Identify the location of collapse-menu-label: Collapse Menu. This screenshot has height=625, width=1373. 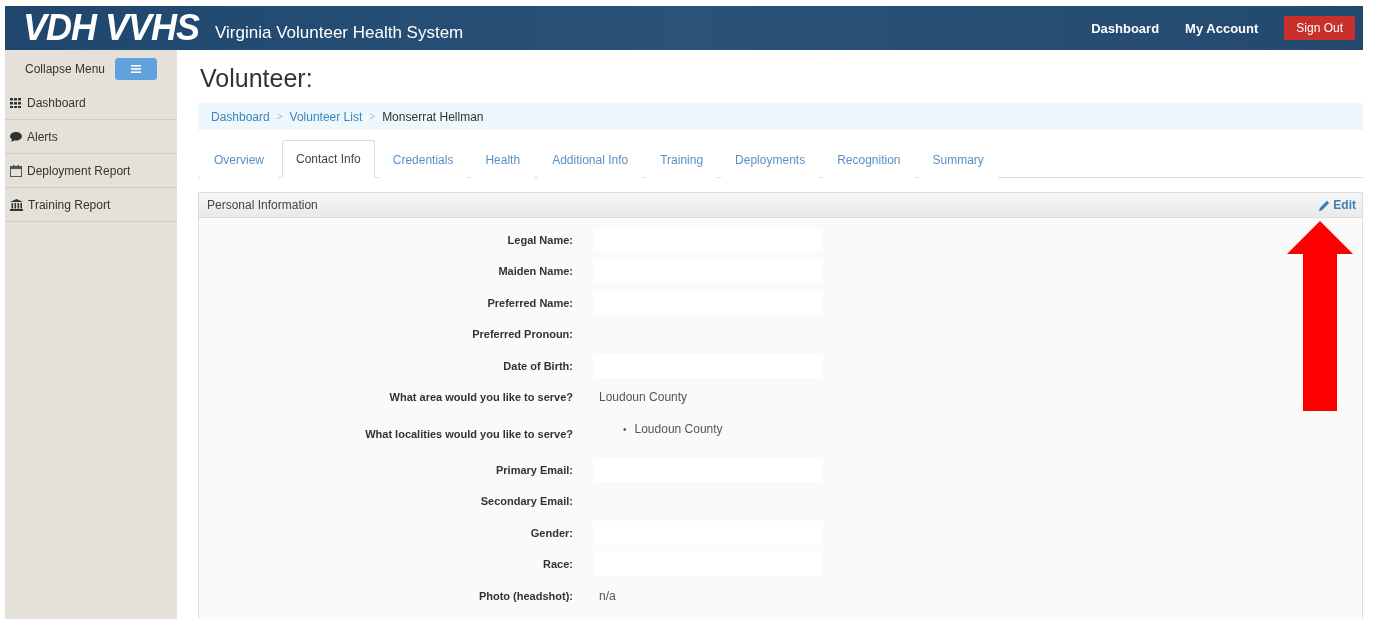
(65, 69).